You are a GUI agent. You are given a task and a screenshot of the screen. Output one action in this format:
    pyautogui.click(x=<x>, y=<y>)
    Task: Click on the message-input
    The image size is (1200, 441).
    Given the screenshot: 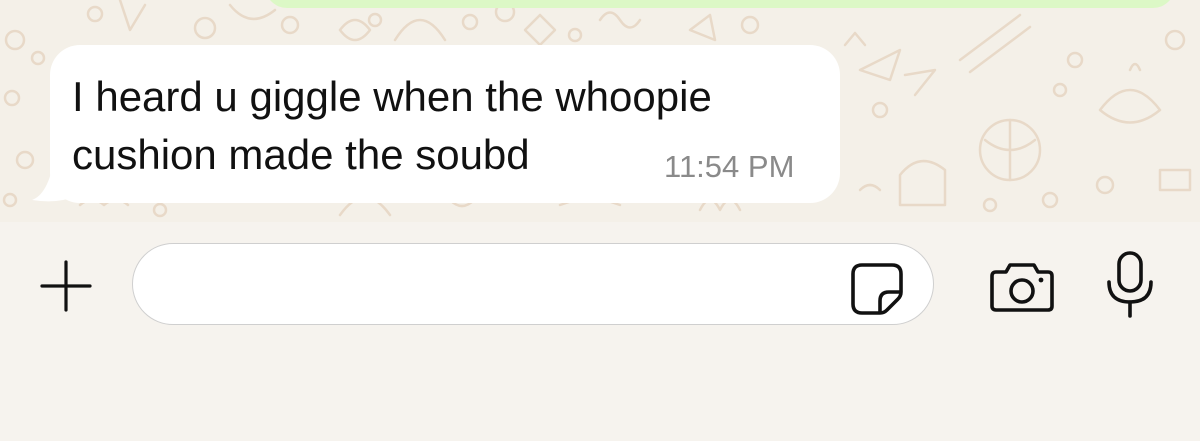 What is the action you would take?
    pyautogui.click(x=505, y=285)
    